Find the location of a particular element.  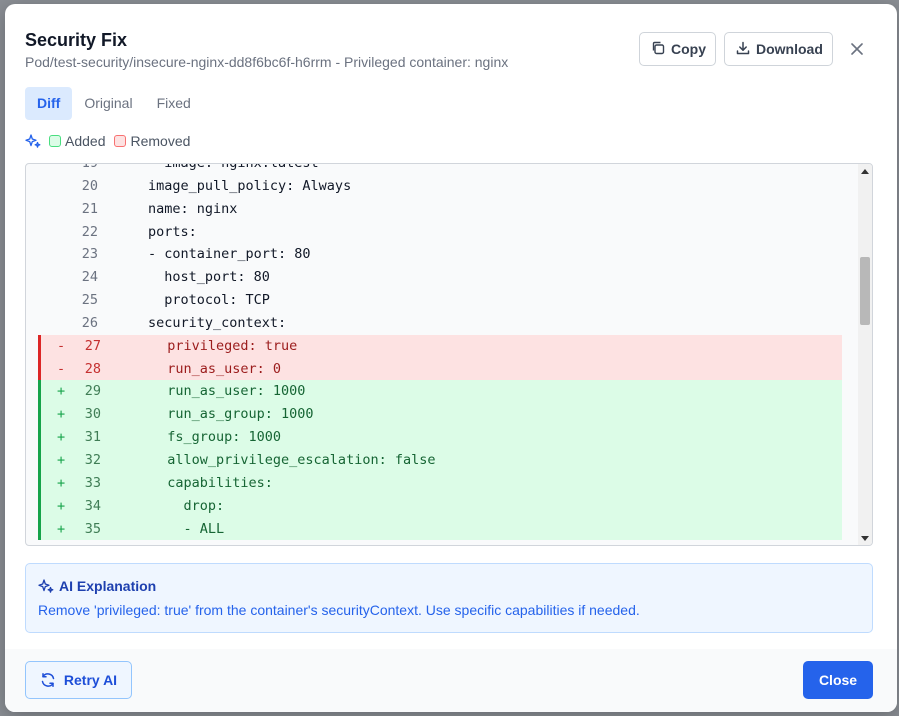

code-text: capabilities: is located at coordinates (212, 482).